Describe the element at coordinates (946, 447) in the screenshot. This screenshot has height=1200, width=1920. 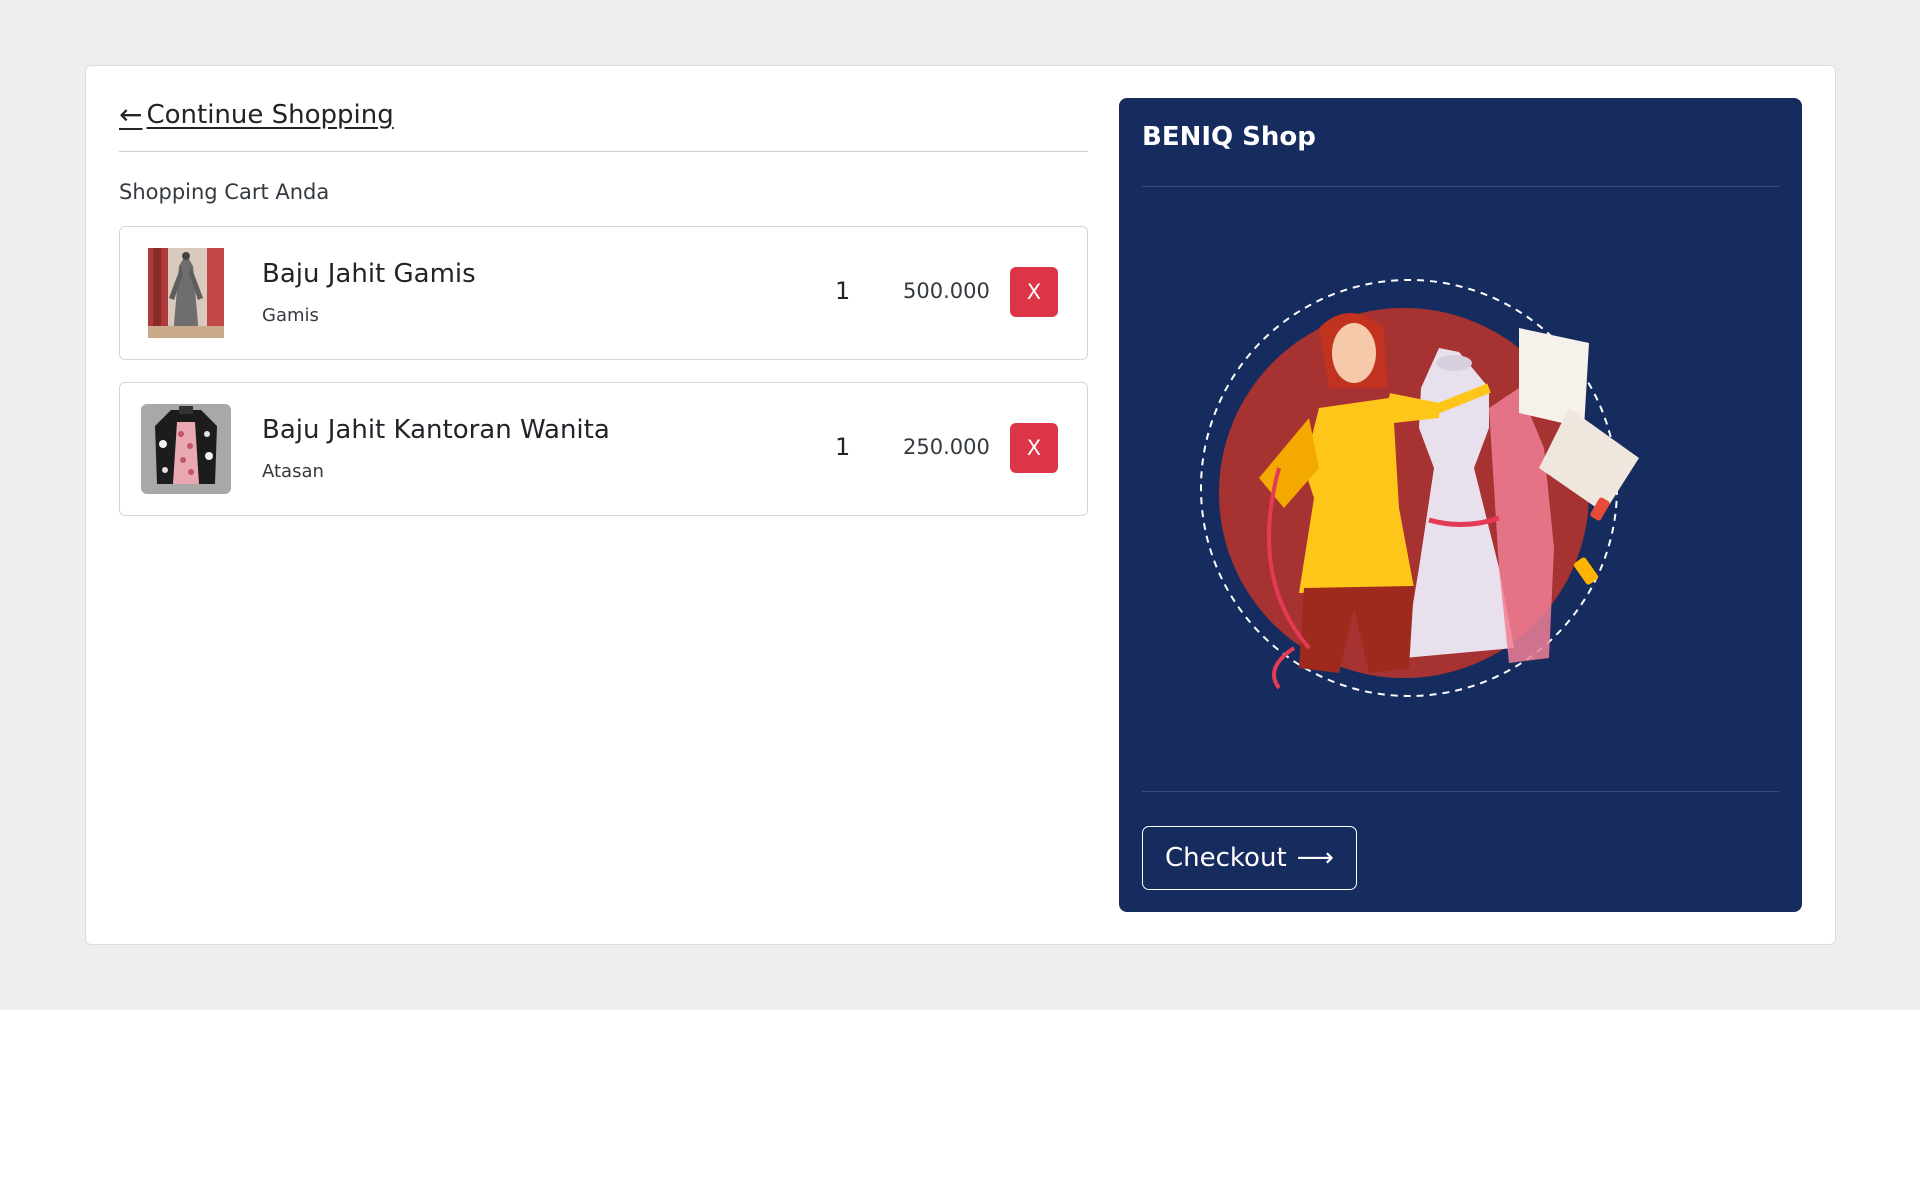
I see `product-price: 250.000` at that location.